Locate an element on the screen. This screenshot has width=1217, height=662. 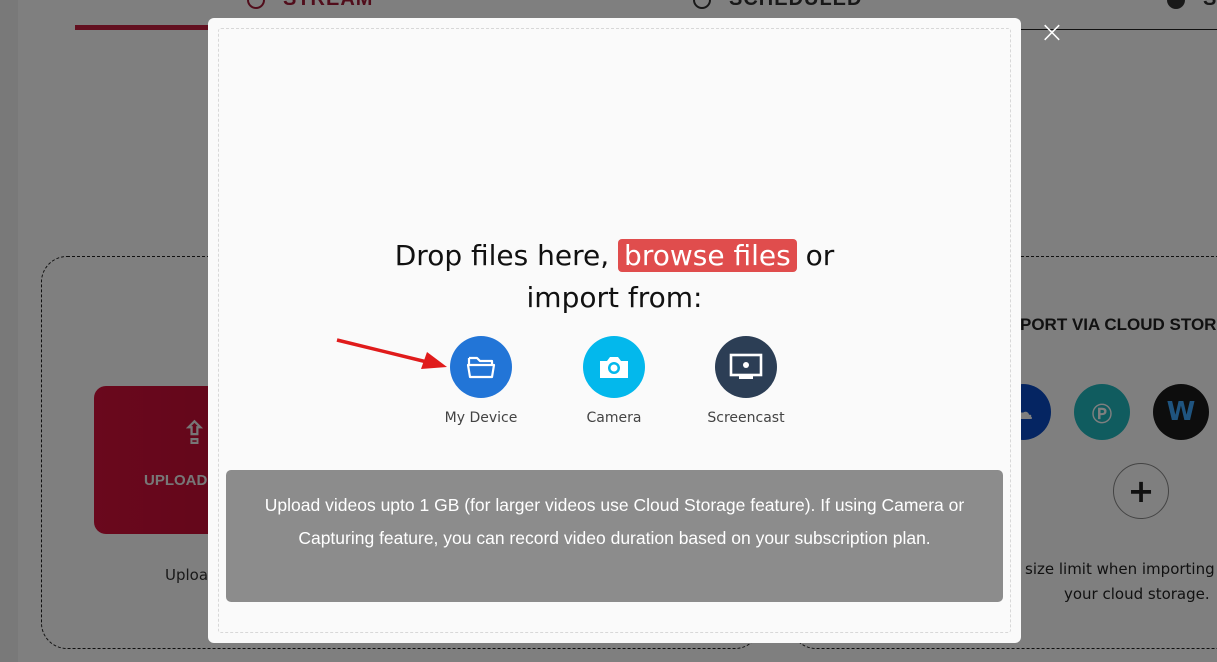
screencast-button is located at coordinates (746, 367).